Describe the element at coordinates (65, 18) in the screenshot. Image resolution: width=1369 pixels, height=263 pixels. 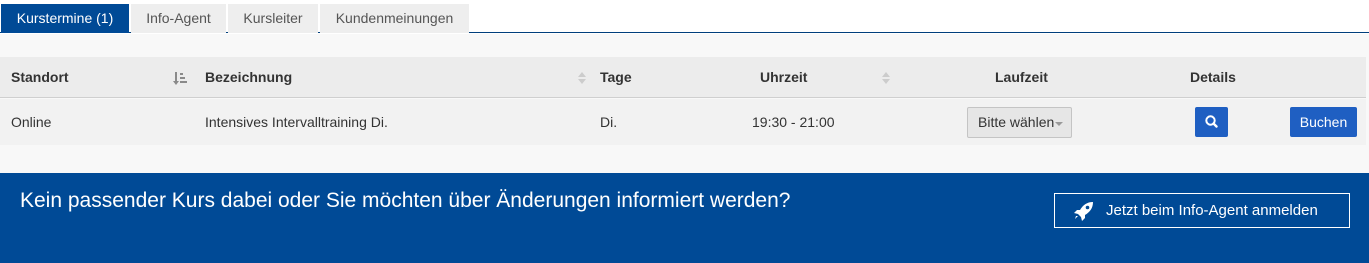
I see `tab-kurstermine: Kurstermine (1)` at that location.